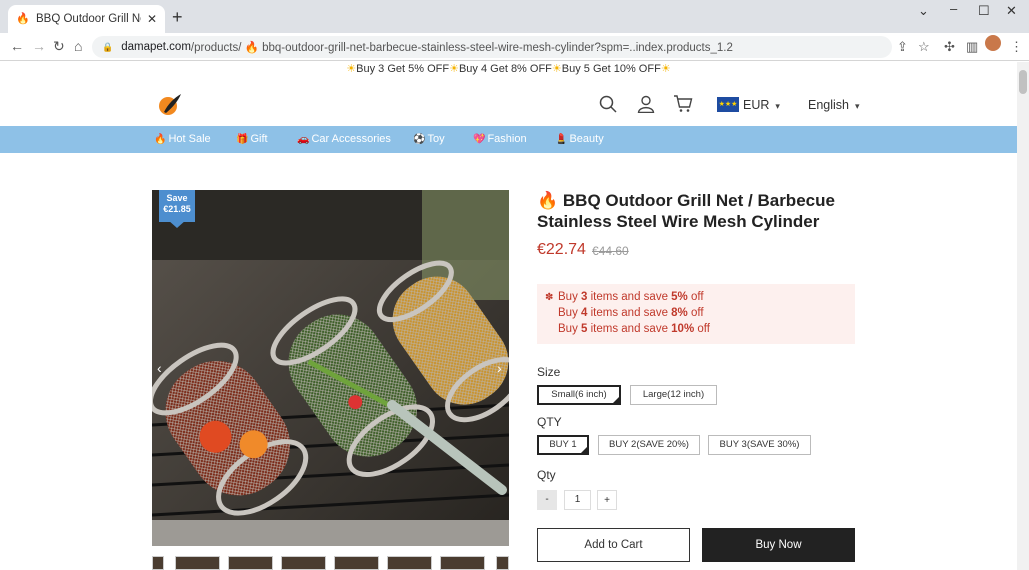 This screenshot has height=570, width=1029. Describe the element at coordinates (563, 445) in the screenshot. I see `qty-option-buy-1: BUY 1` at that location.